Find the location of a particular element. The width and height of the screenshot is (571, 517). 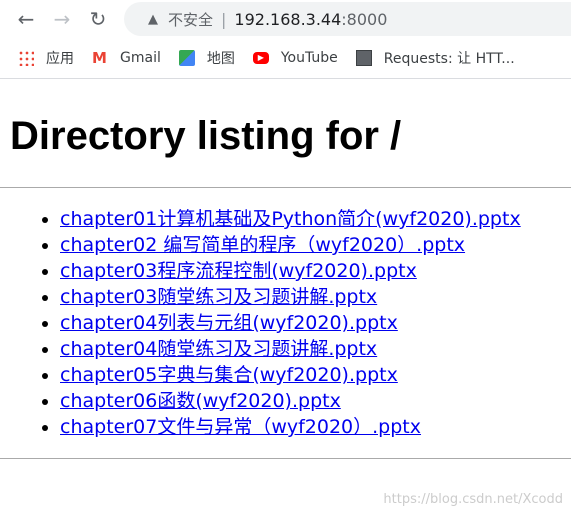

file-link: chapter03随堂练习及习题讲解.pptx is located at coordinates (218, 297).